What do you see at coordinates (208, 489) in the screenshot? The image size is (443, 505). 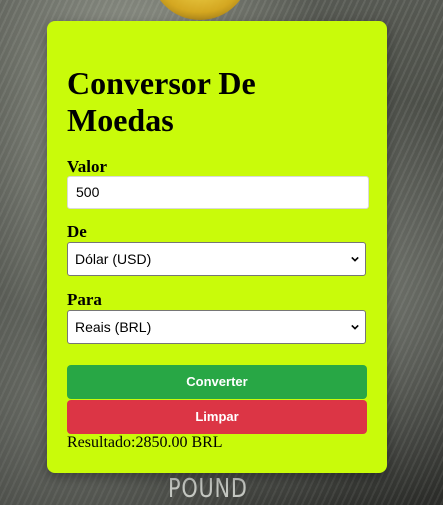 I see `background-bill-text: POUND` at bounding box center [208, 489].